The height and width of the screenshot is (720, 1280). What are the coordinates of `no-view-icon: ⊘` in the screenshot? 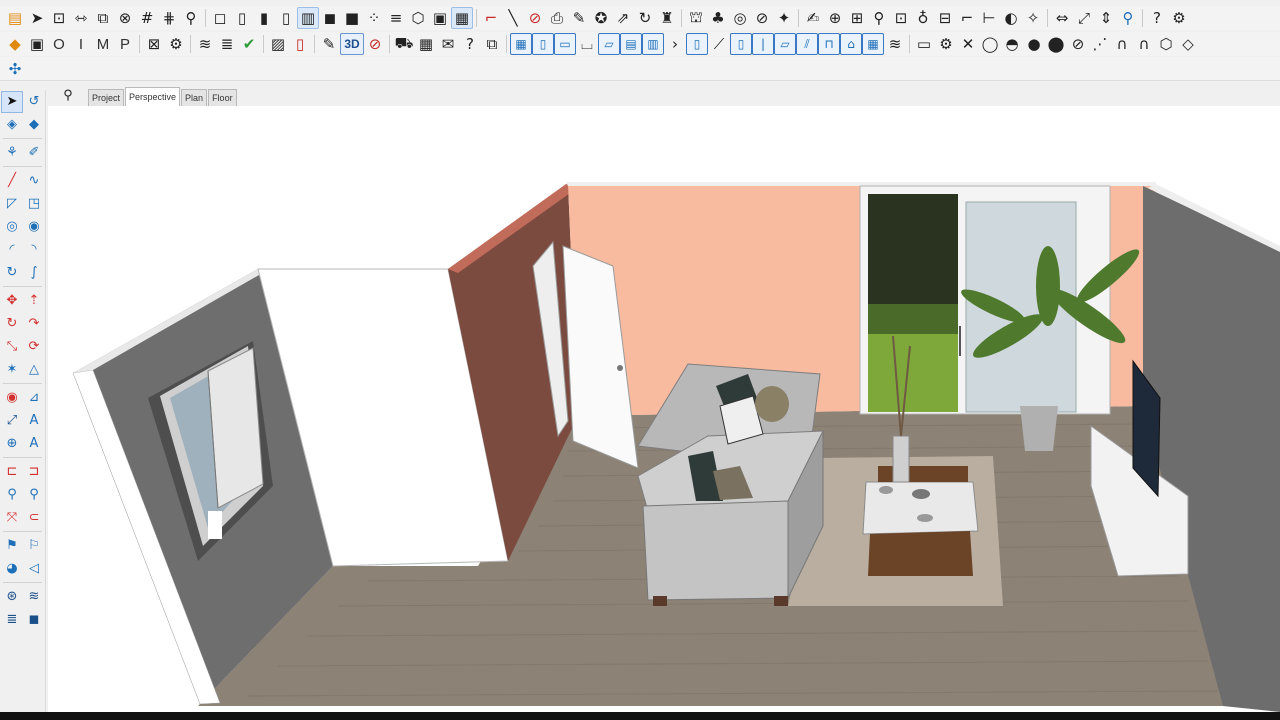 It's located at (375, 44).